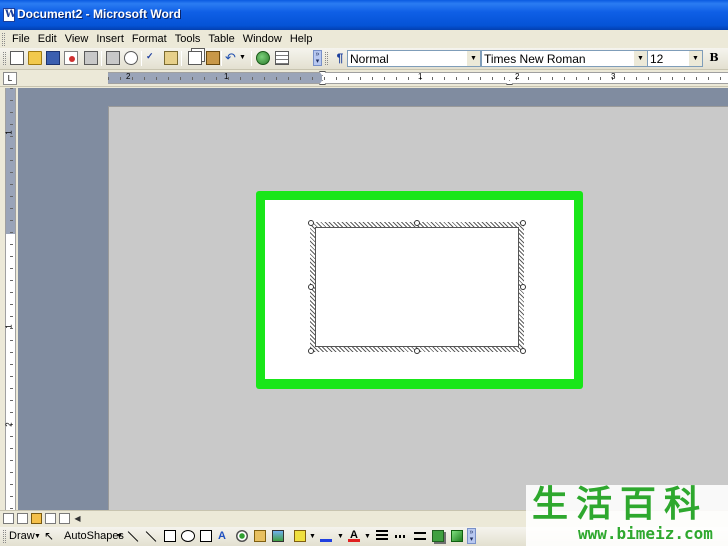 Image resolution: width=728 pixels, height=546 pixels. Describe the element at coordinates (77, 39) in the screenshot. I see `menu-view: View` at that location.